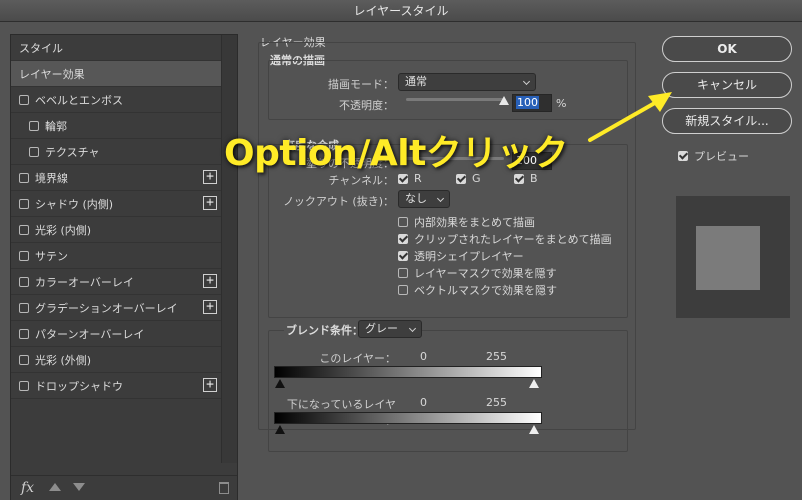  I want to click on blend-if-group, so click(448, 391).